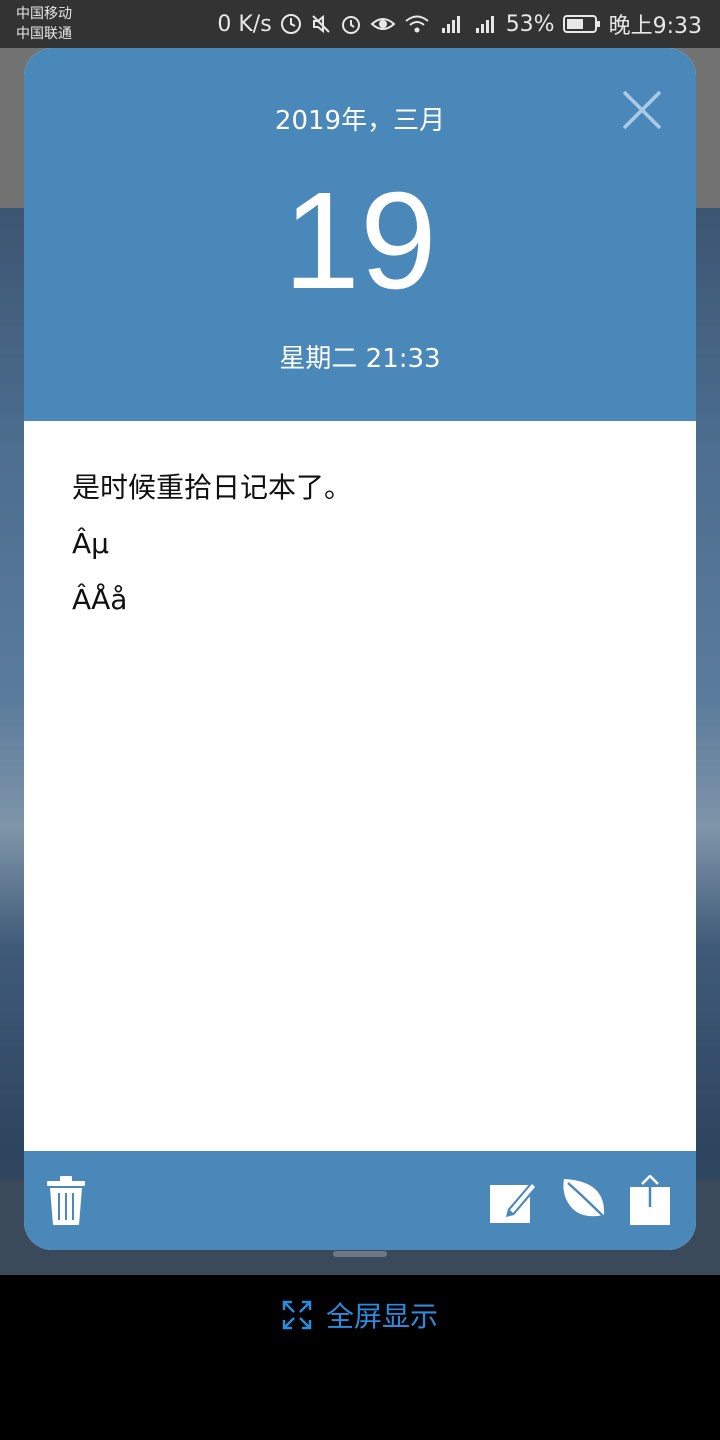  What do you see at coordinates (66, 1200) in the screenshot?
I see `trash-icon` at bounding box center [66, 1200].